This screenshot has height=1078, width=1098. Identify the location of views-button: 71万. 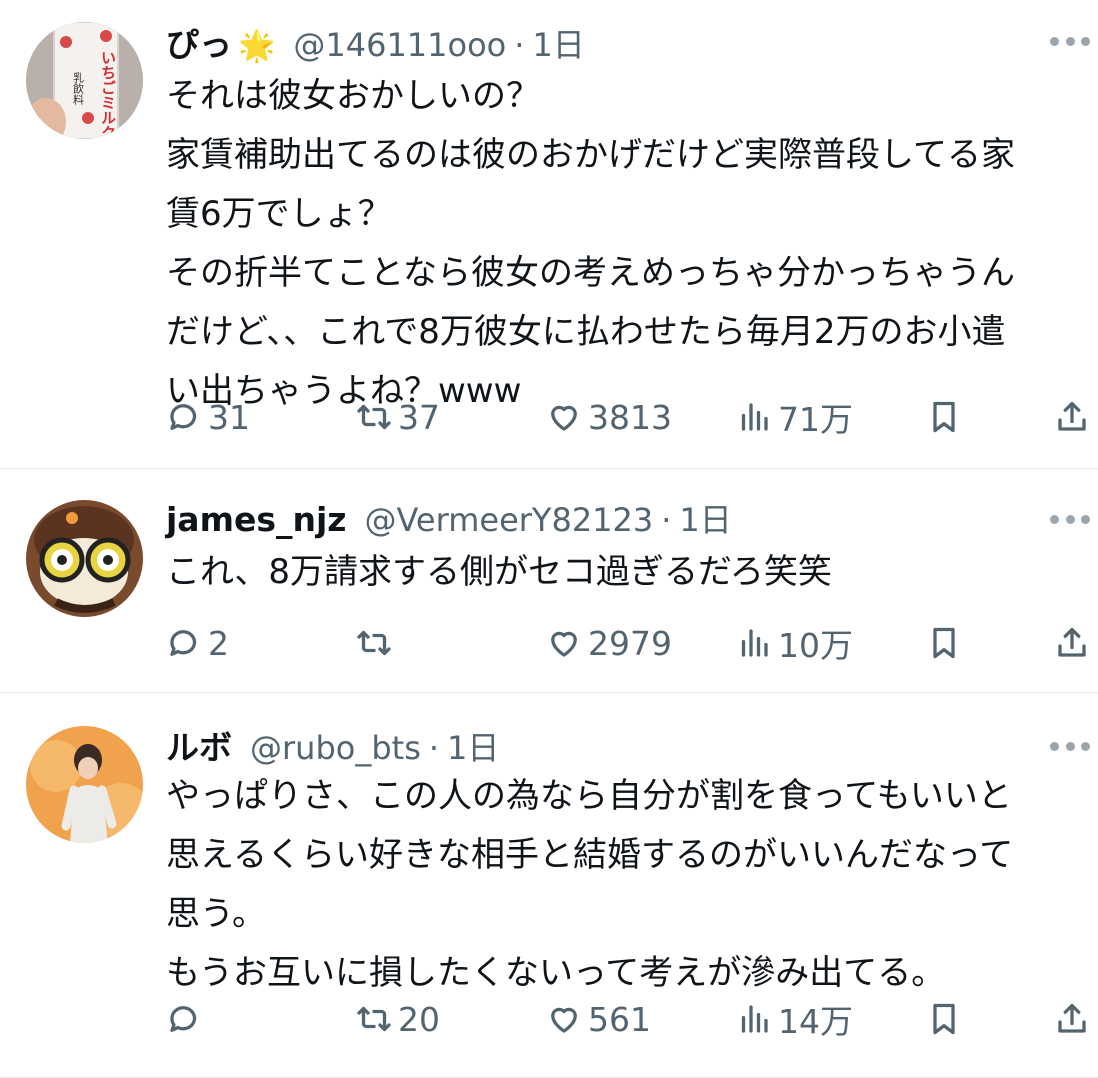
(794, 417).